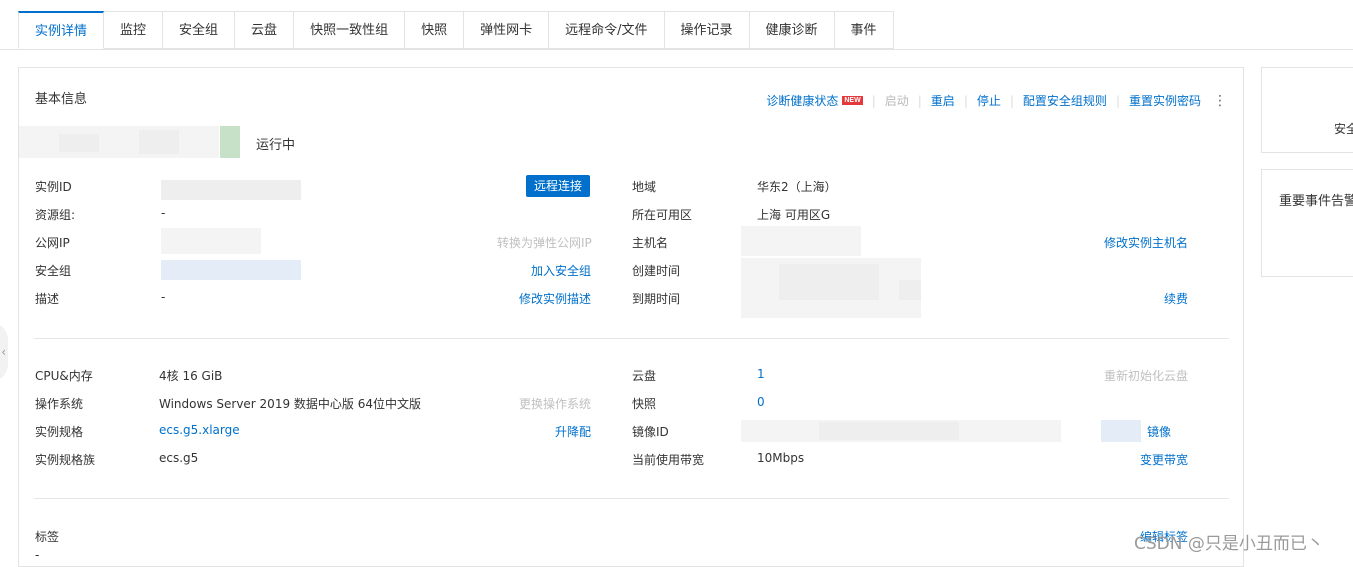 The width and height of the screenshot is (1353, 567). Describe the element at coordinates (37, 555) in the screenshot. I see `tags-value: -` at that location.